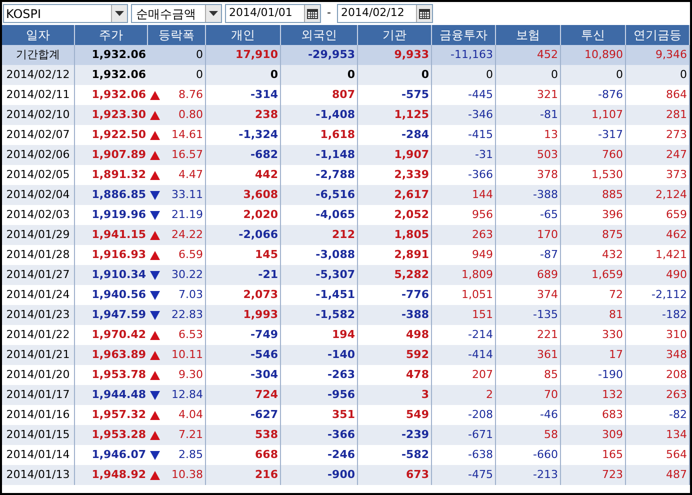 This screenshot has width=692, height=495. I want to click on change-cell-text: 33.11, so click(187, 194).